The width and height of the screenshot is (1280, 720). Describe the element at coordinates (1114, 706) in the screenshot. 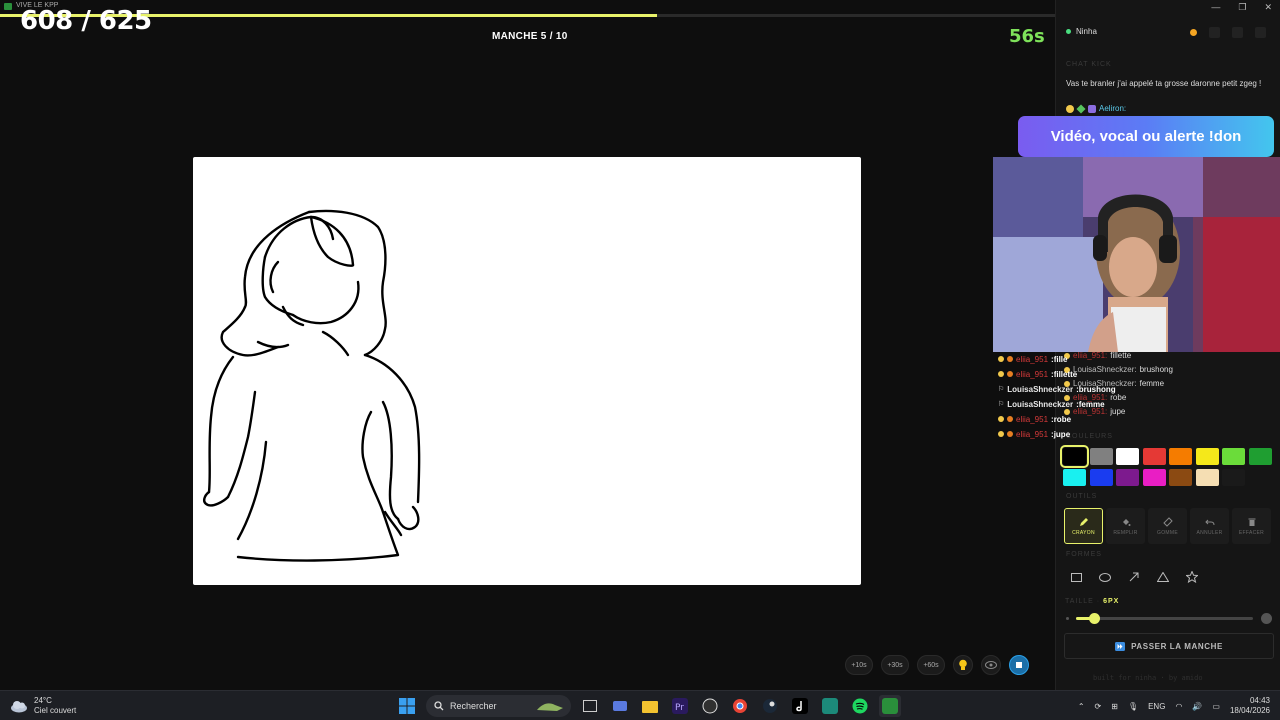

I see `tray-app-icon: ⊞` at that location.